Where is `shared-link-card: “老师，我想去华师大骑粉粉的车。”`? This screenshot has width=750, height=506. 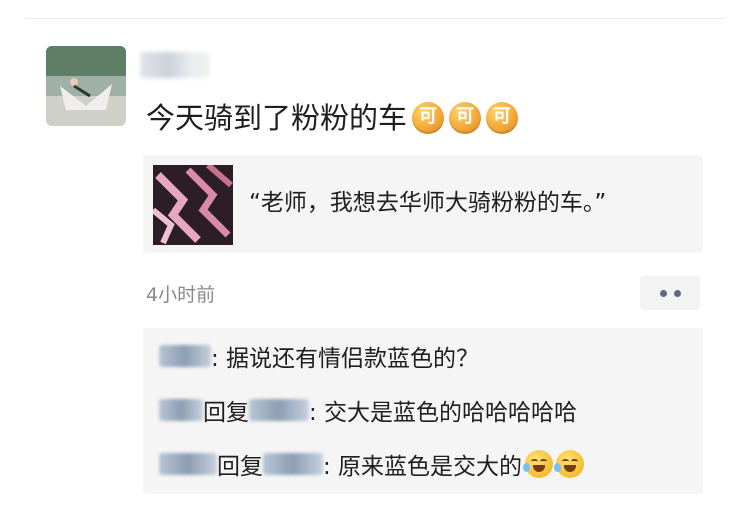 shared-link-card: “老师，我想去华师大骑粉粉的车。” is located at coordinates (423, 204).